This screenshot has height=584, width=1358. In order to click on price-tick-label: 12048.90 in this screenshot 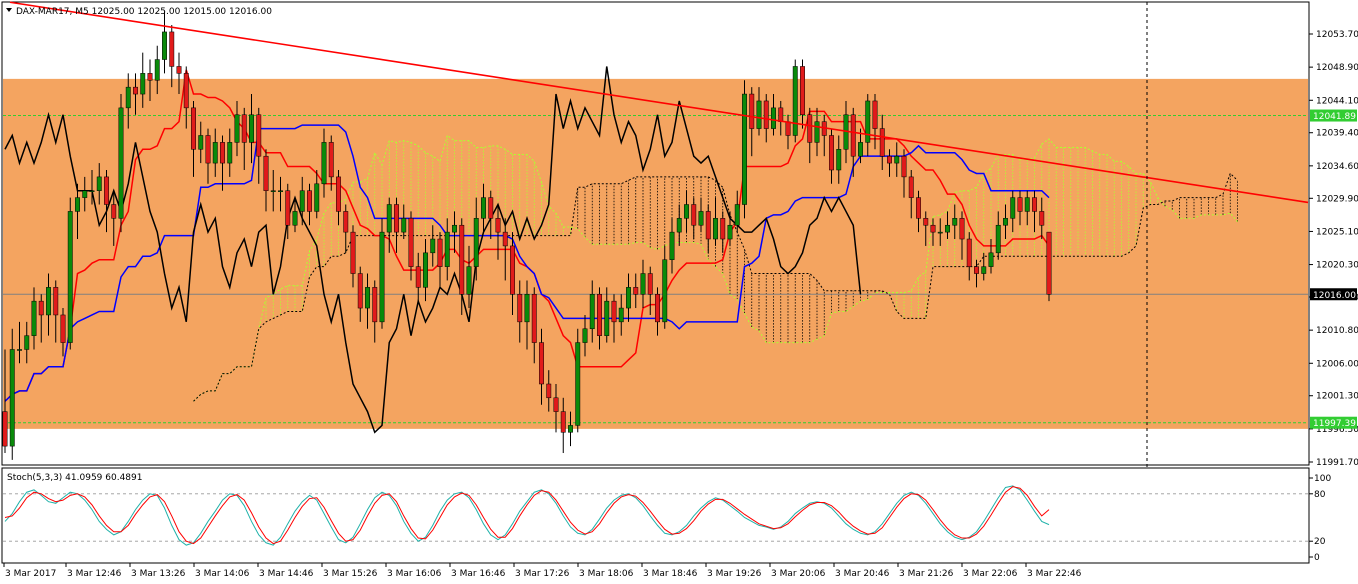, I will do `click(1337, 68)`.